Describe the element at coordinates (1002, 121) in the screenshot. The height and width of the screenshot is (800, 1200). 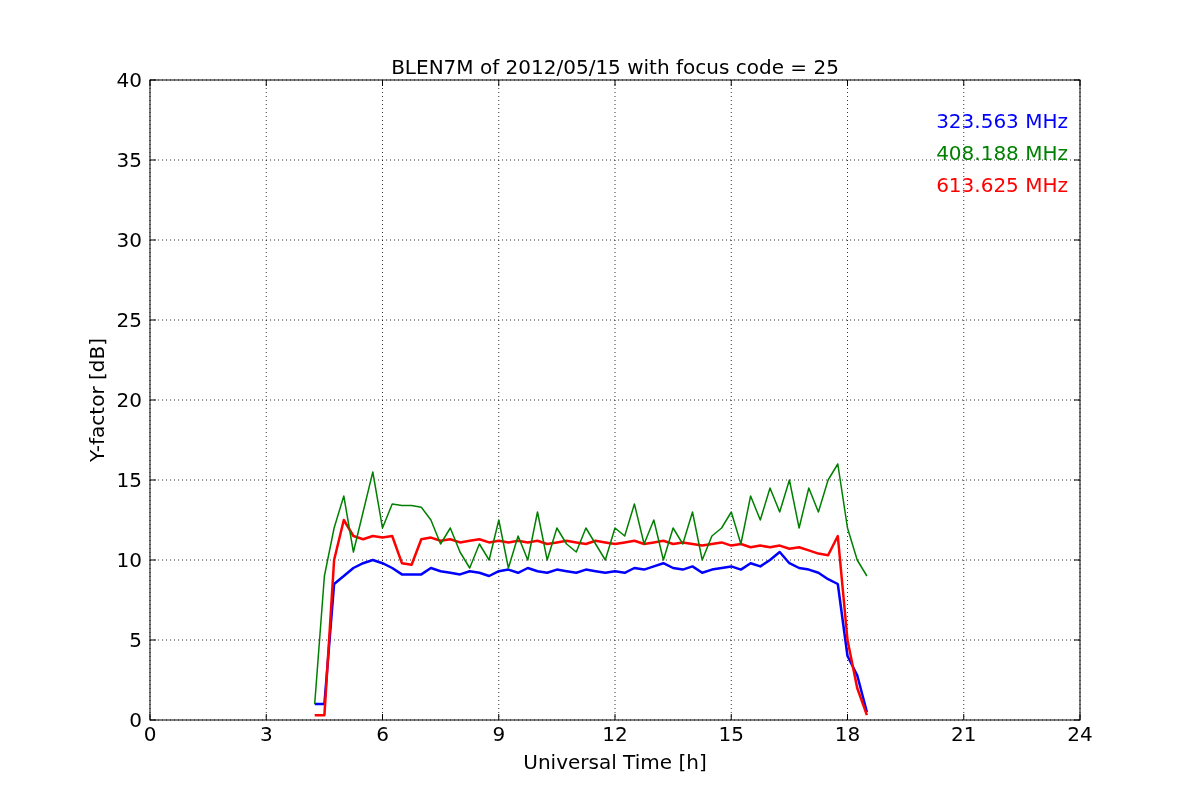
I see `legend-label: 323.563 MHz` at that location.